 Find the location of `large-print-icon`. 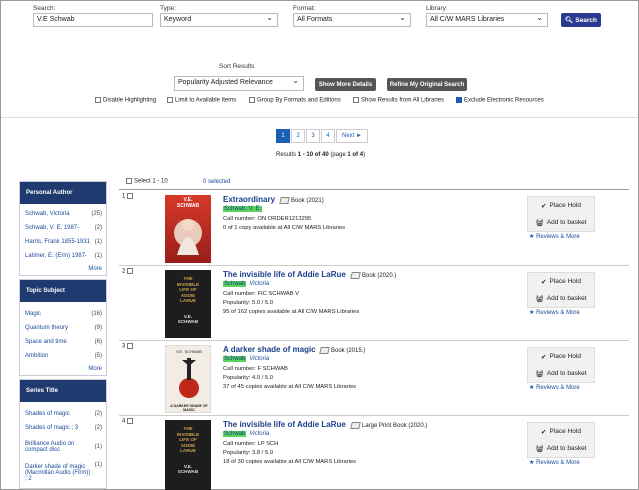

large-print-icon is located at coordinates (355, 425).